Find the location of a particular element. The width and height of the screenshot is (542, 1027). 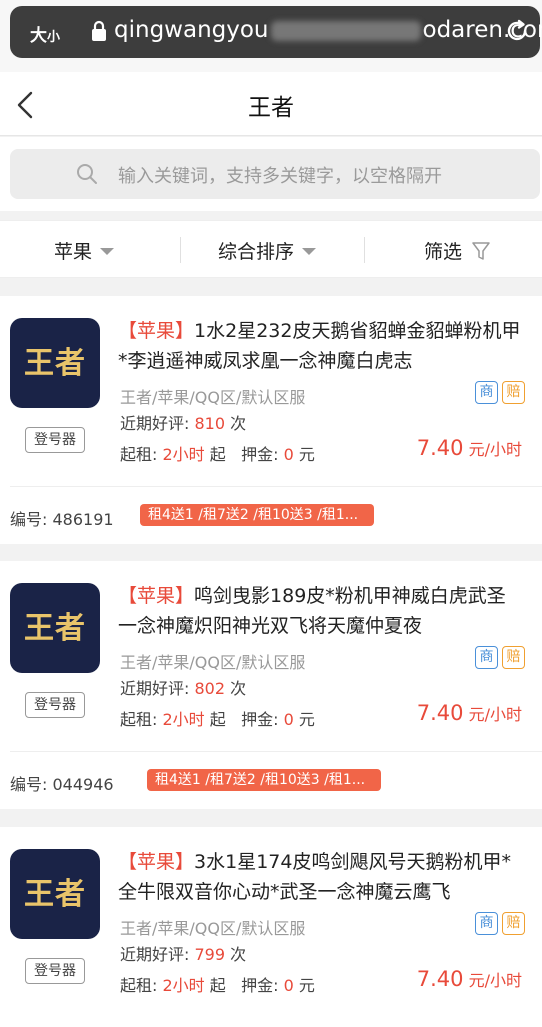

text-size-button: 大小 is located at coordinates (45, 33).